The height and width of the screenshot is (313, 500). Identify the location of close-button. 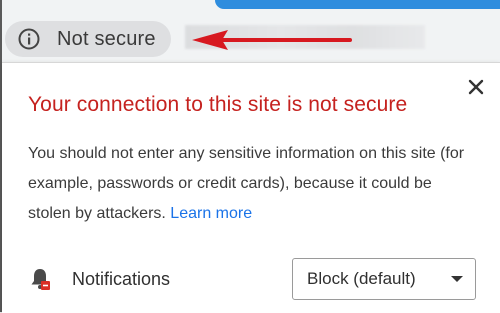
(476, 87).